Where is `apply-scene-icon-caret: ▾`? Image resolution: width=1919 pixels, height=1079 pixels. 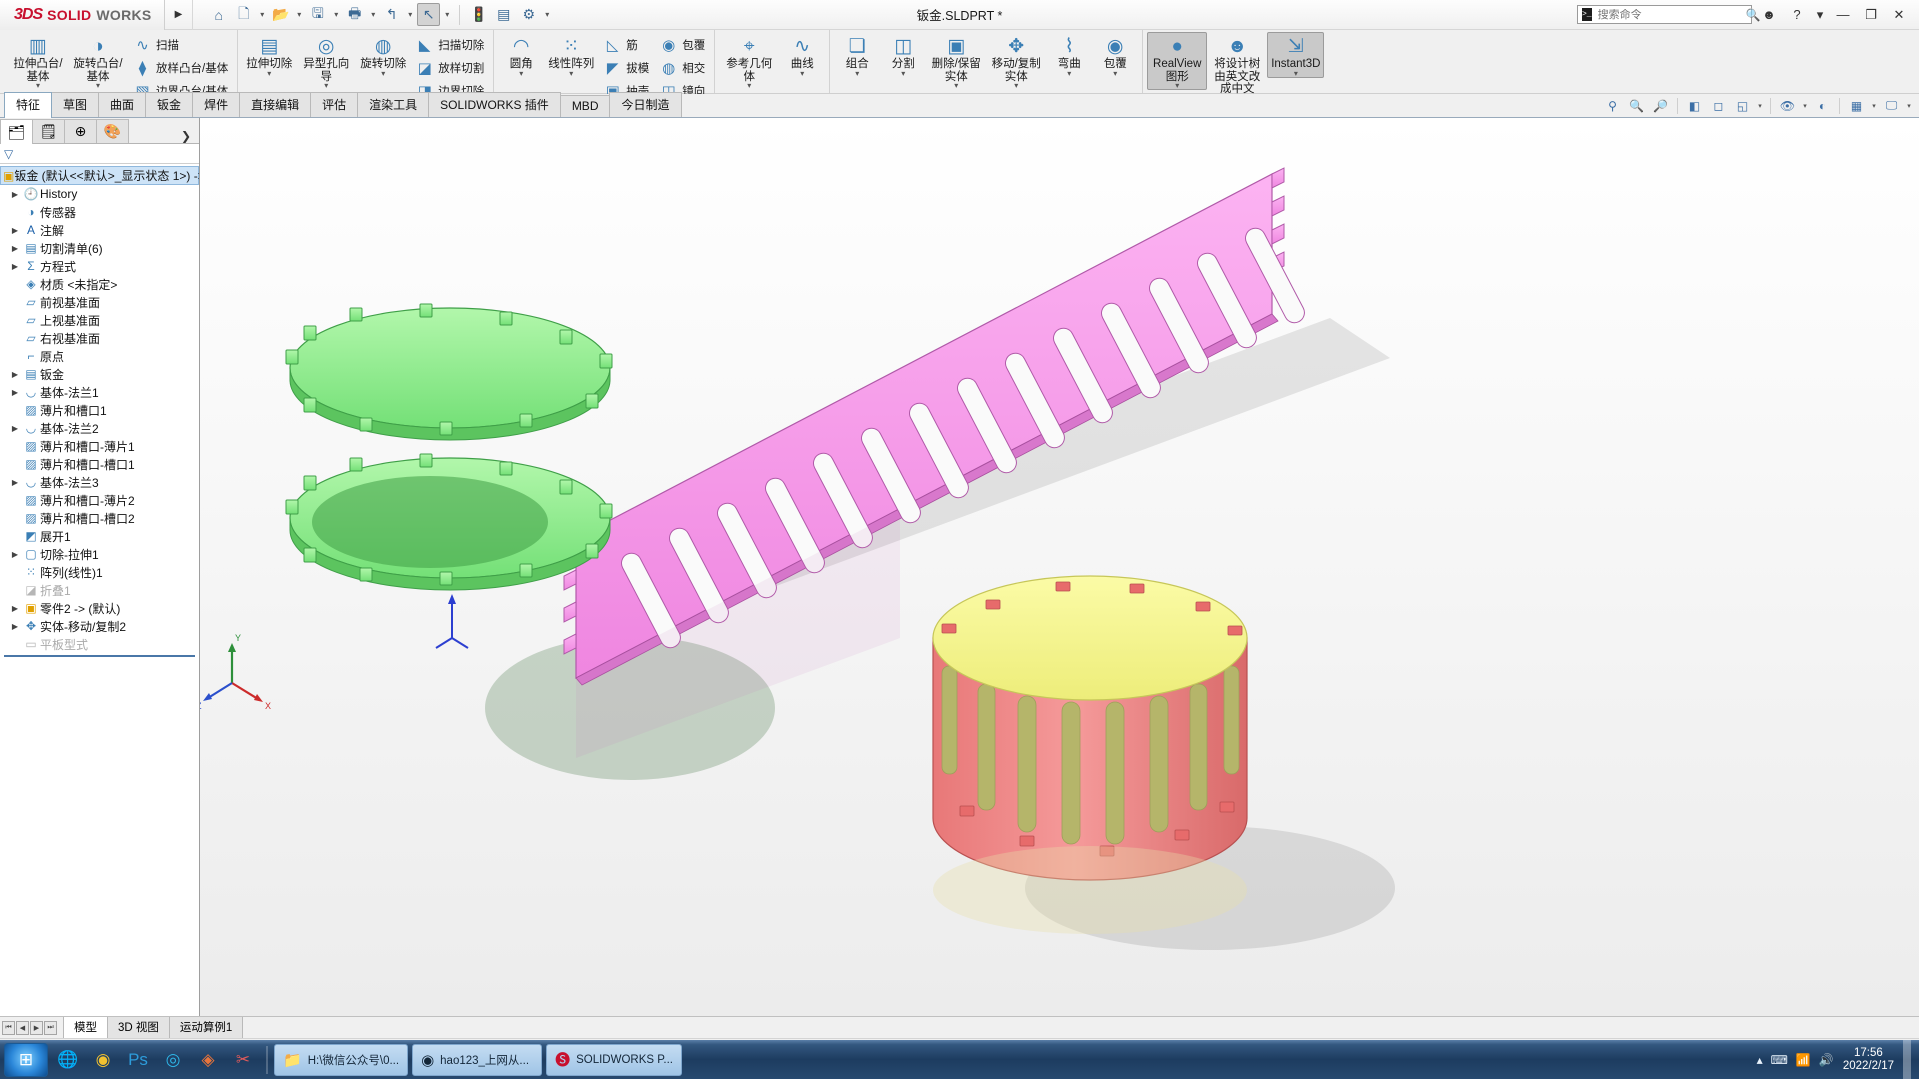 apply-scene-icon-caret: ▾ is located at coordinates (1874, 106).